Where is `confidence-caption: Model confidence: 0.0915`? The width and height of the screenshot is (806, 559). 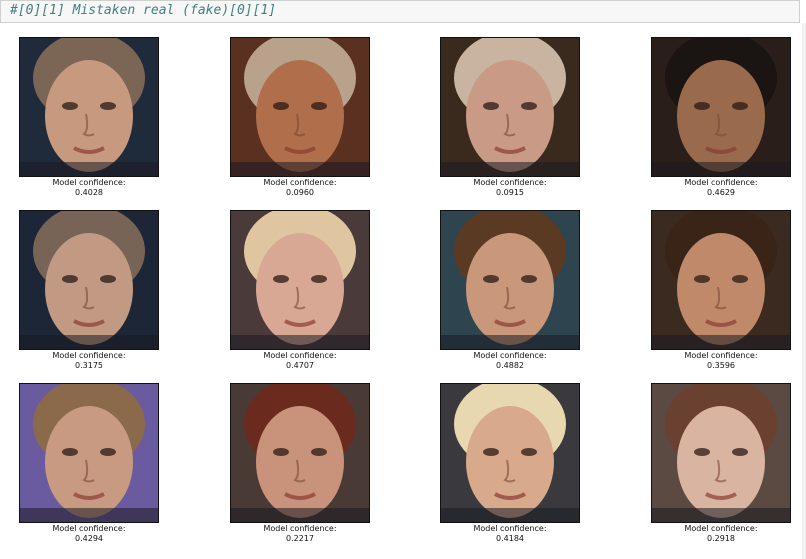
confidence-caption: Model confidence: 0.0915 is located at coordinates (510, 187).